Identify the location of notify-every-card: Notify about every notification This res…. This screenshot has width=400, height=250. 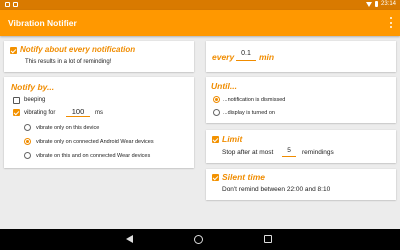
(99, 56).